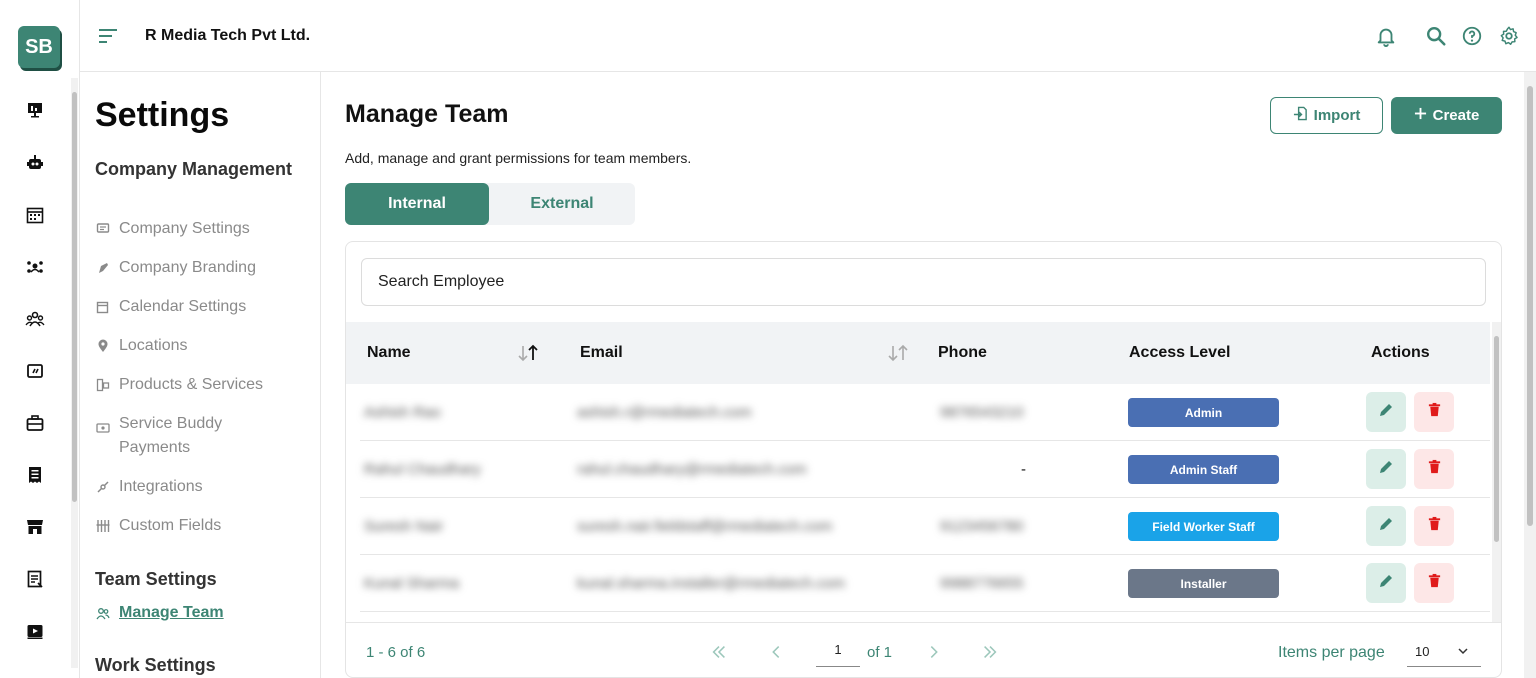 This screenshot has width=1536, height=678. Describe the element at coordinates (35, 215) in the screenshot. I see `calendar-icon` at that location.